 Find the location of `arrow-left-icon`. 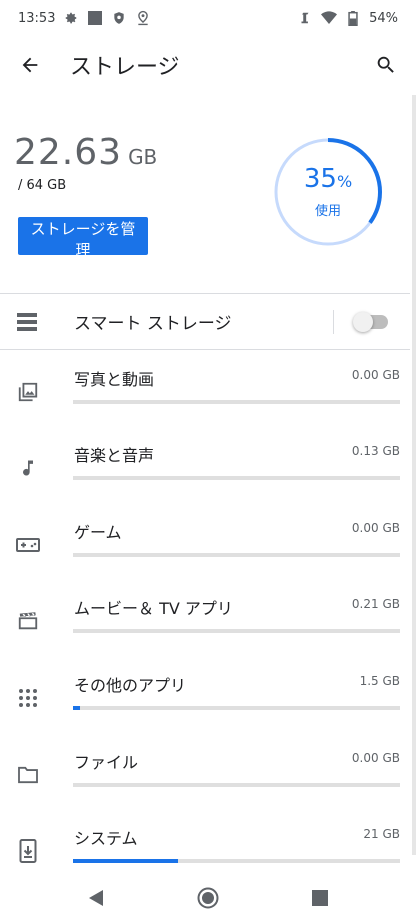

arrow-left-icon is located at coordinates (30, 65).